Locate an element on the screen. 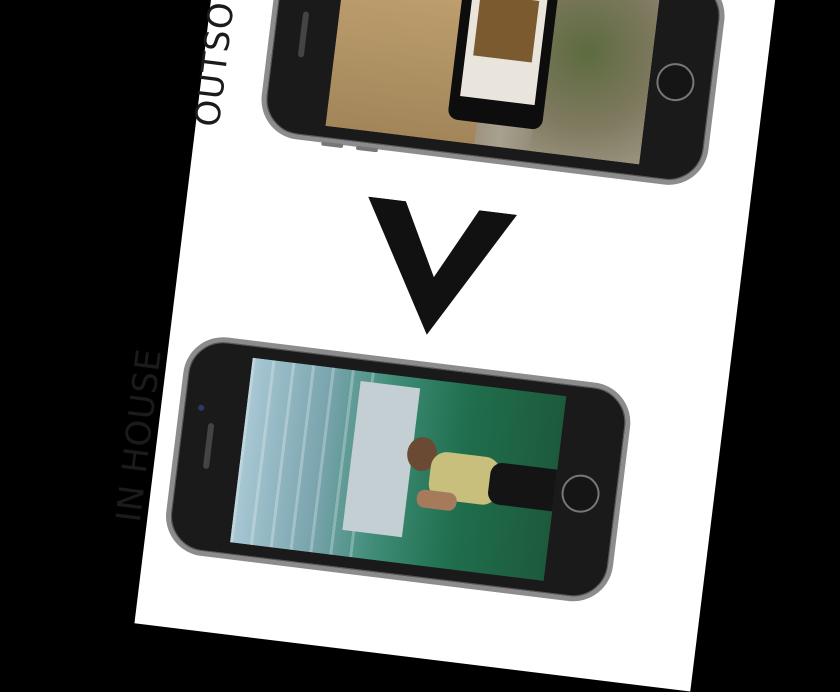 This screenshot has width=840, height=692. in-house-video-frame is located at coordinates (398, 469).